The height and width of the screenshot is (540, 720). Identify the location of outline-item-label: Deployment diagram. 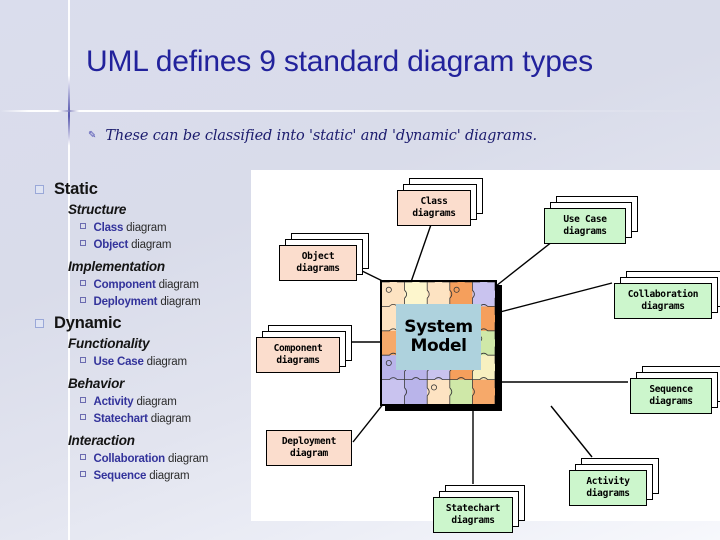
(147, 302).